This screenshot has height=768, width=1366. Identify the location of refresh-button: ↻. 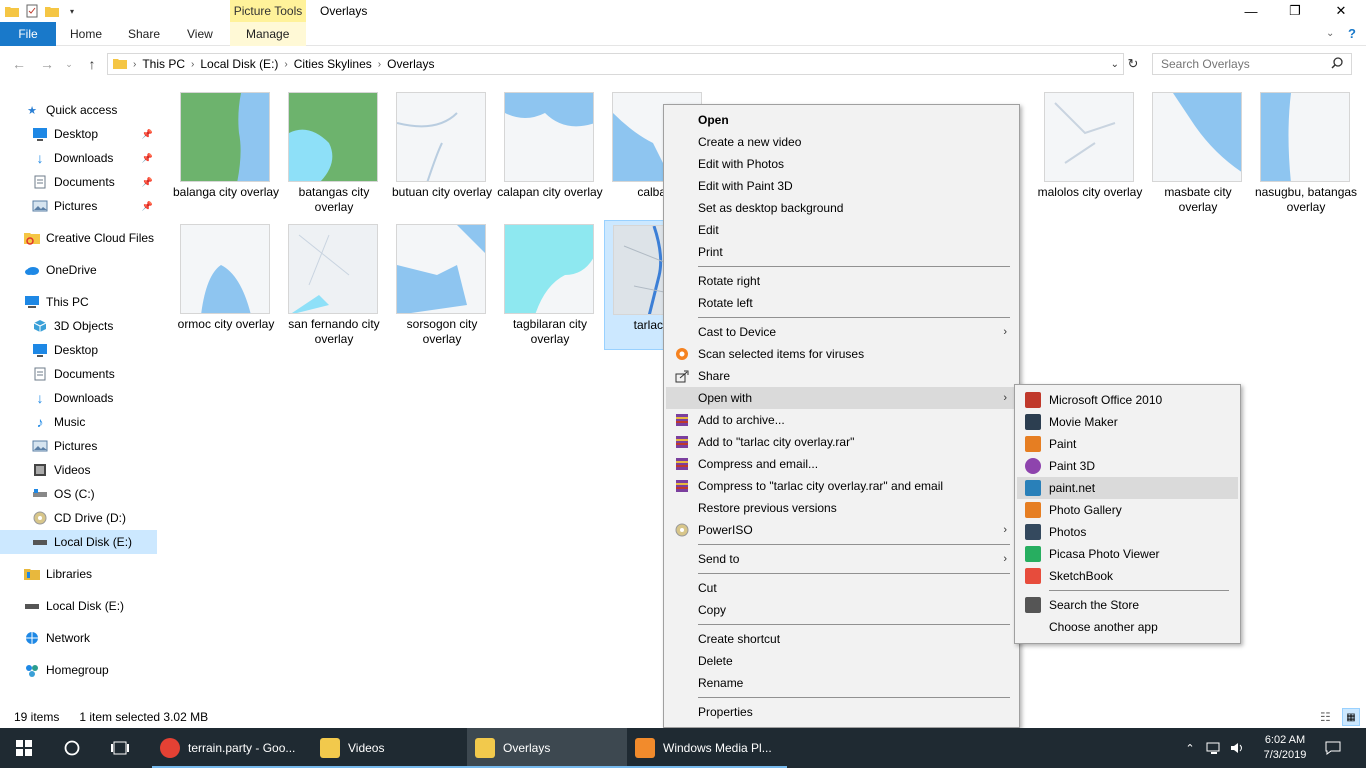
(1133, 64).